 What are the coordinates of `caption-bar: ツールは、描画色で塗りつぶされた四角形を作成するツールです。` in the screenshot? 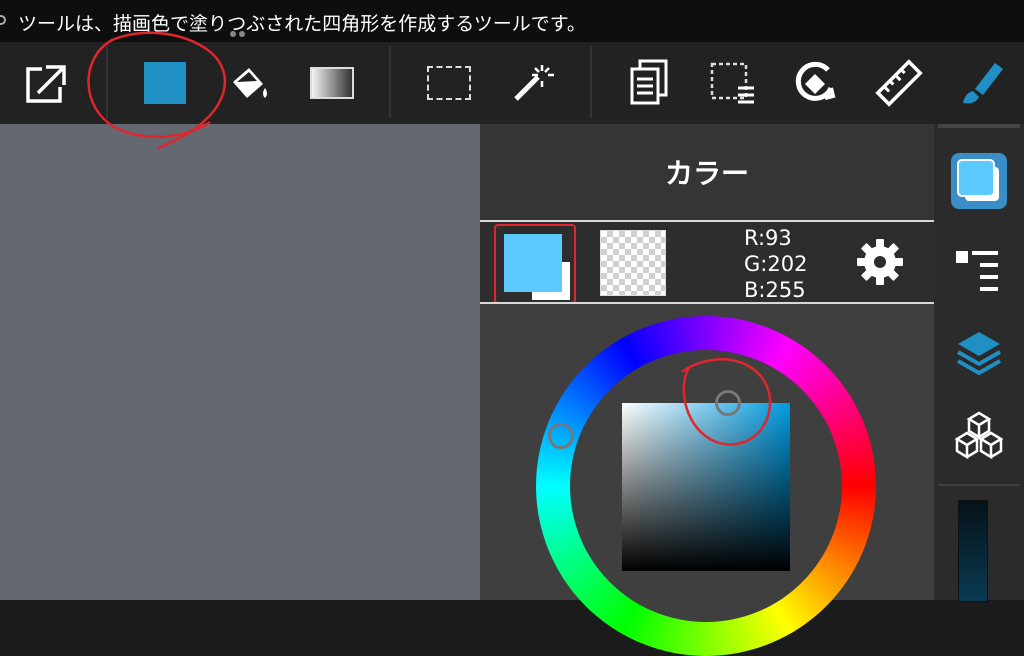 It's located at (512, 21).